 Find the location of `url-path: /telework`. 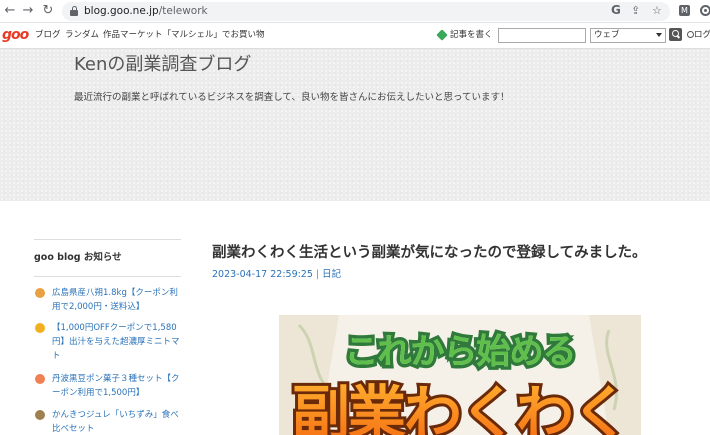

url-path: /telework is located at coordinates (183, 11).